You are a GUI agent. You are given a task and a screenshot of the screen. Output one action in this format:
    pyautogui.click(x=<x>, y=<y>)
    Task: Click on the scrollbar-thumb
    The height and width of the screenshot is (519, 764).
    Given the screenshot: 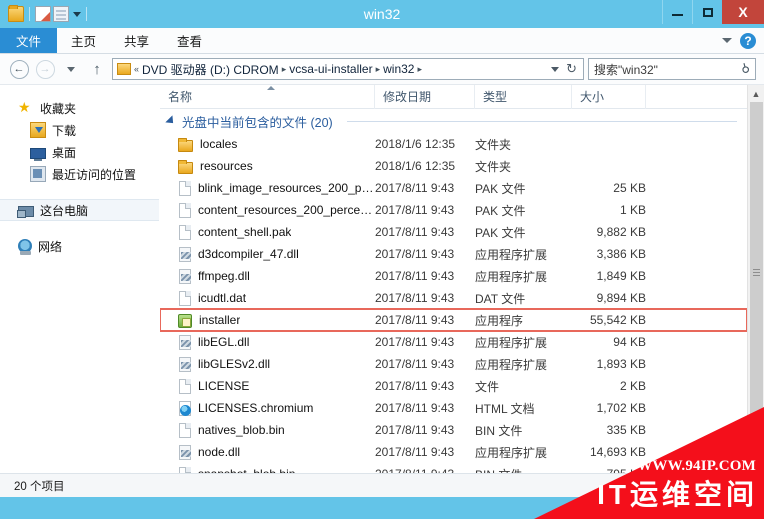 What is the action you would take?
    pyautogui.click(x=756, y=272)
    